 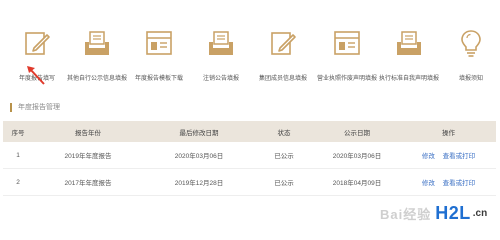 I want to click on tool-other-disclosure: 其他自行公示信息填报, so click(x=97, y=60).